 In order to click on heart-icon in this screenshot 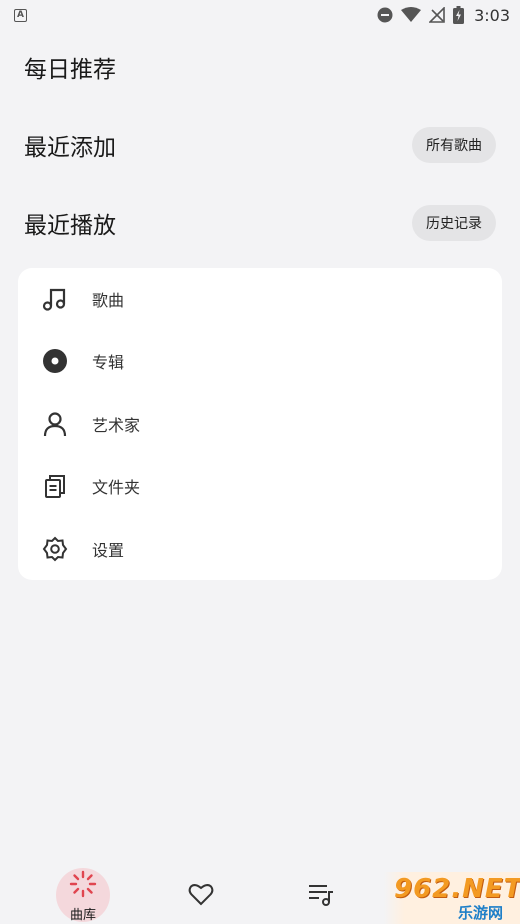, I will do `click(201, 896)`.